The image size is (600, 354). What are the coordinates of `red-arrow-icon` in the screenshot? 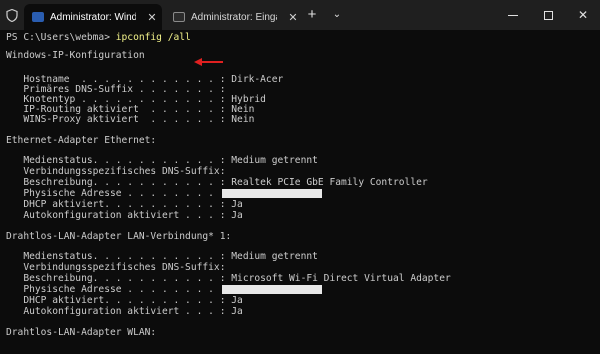 It's located at (208, 62).